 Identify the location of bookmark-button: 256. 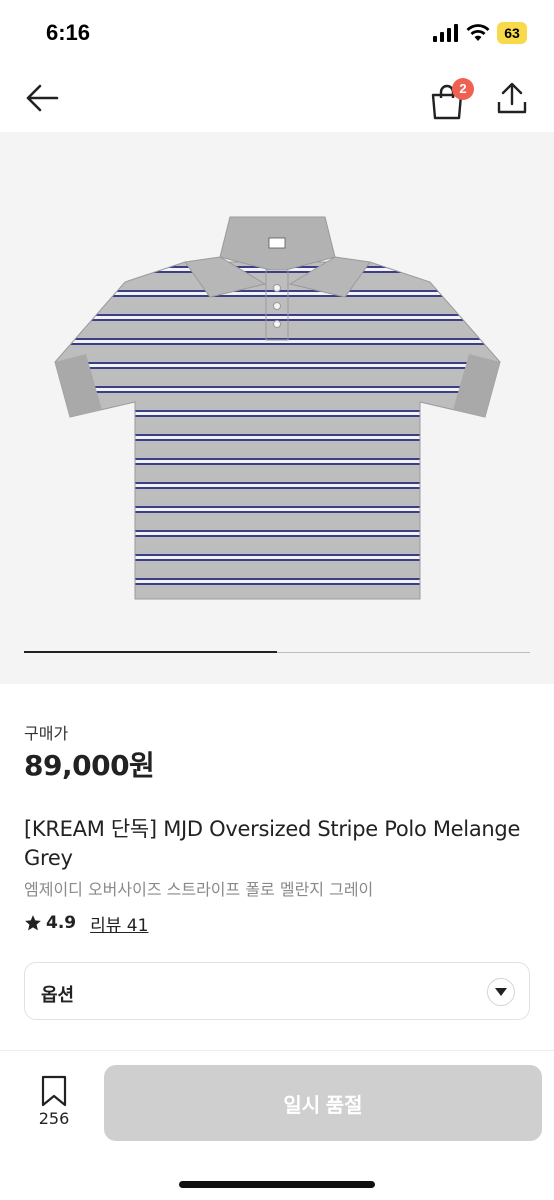
(54, 1105).